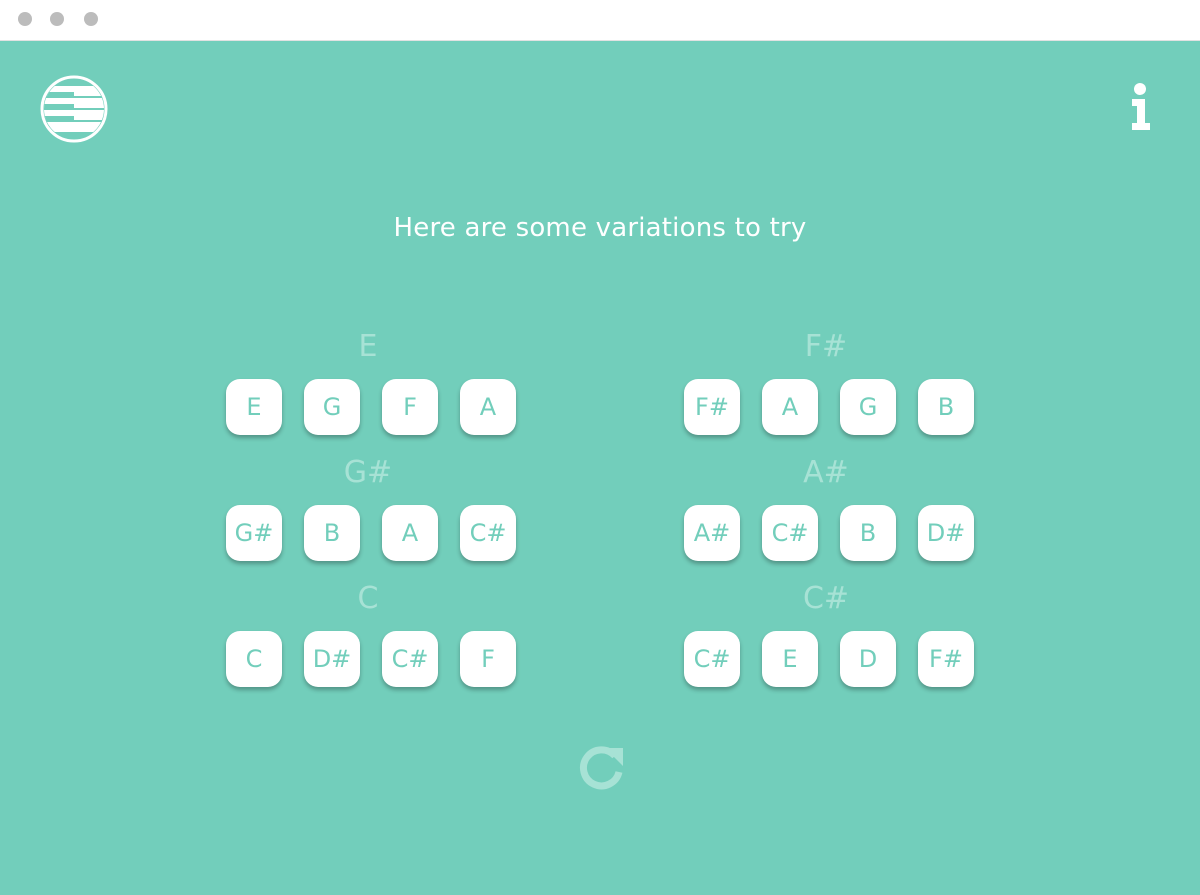  I want to click on root-note-label: E, so click(368, 346).